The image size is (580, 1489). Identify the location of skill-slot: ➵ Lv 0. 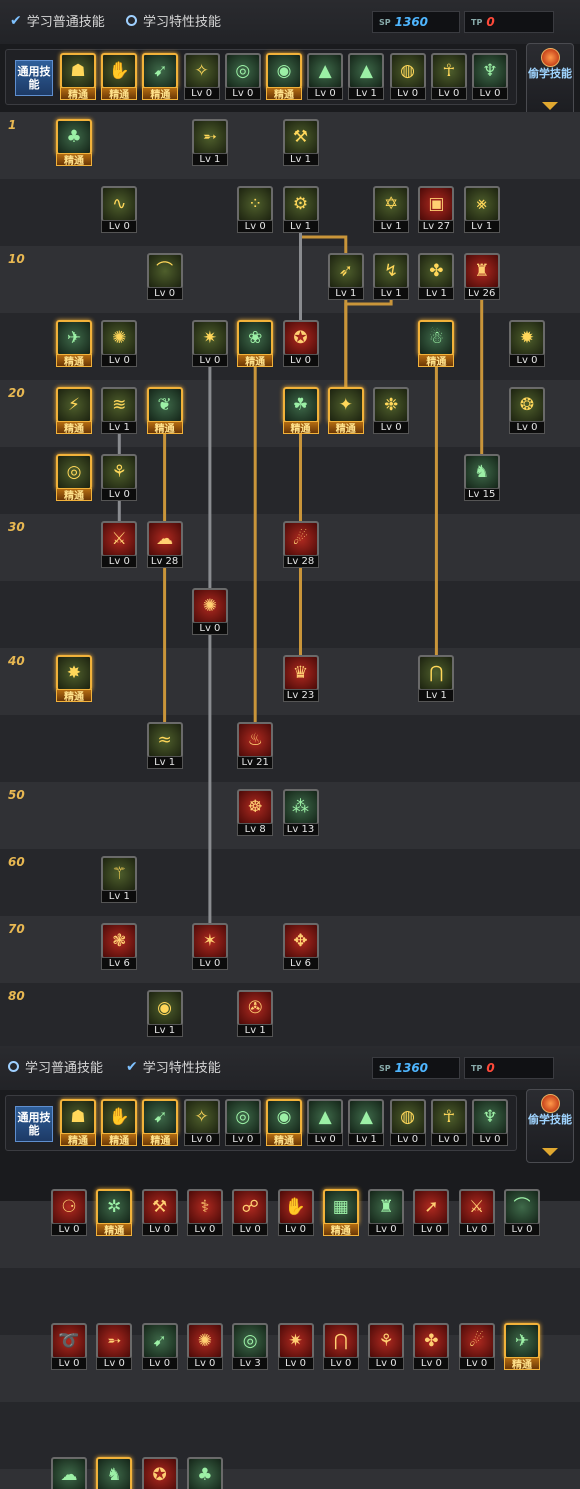
(114, 1347).